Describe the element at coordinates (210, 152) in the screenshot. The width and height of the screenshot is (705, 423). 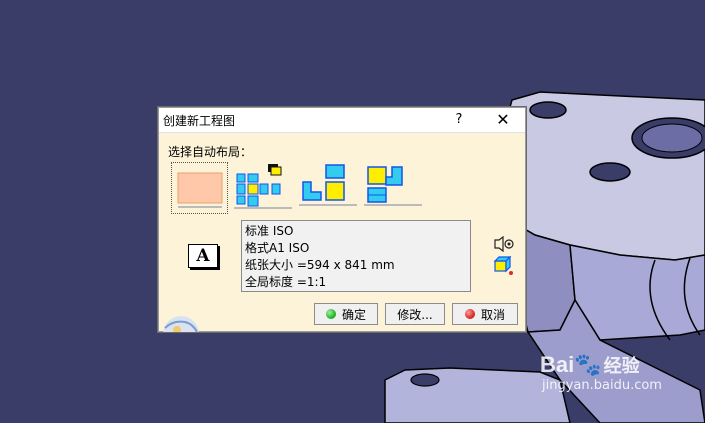
I see `layout-section-label: 选择自动布局：` at that location.